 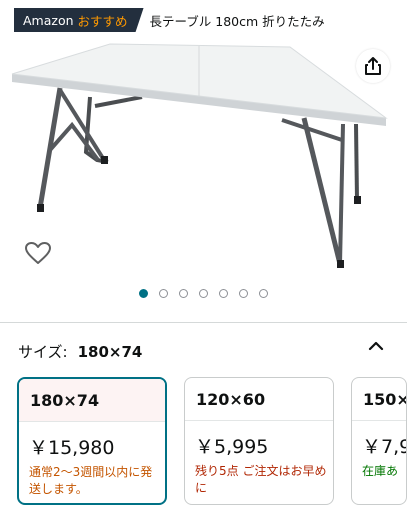 What do you see at coordinates (118, 101) in the screenshot?
I see `table-brace-back` at bounding box center [118, 101].